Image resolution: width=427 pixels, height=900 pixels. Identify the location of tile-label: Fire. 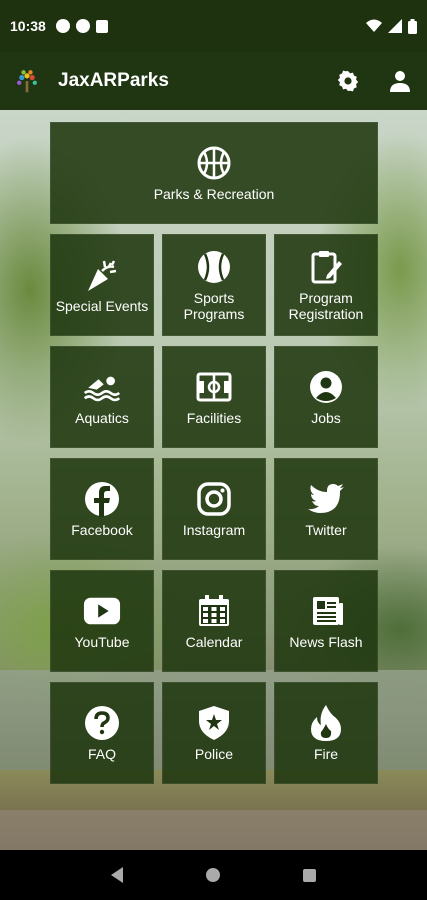
(326, 754).